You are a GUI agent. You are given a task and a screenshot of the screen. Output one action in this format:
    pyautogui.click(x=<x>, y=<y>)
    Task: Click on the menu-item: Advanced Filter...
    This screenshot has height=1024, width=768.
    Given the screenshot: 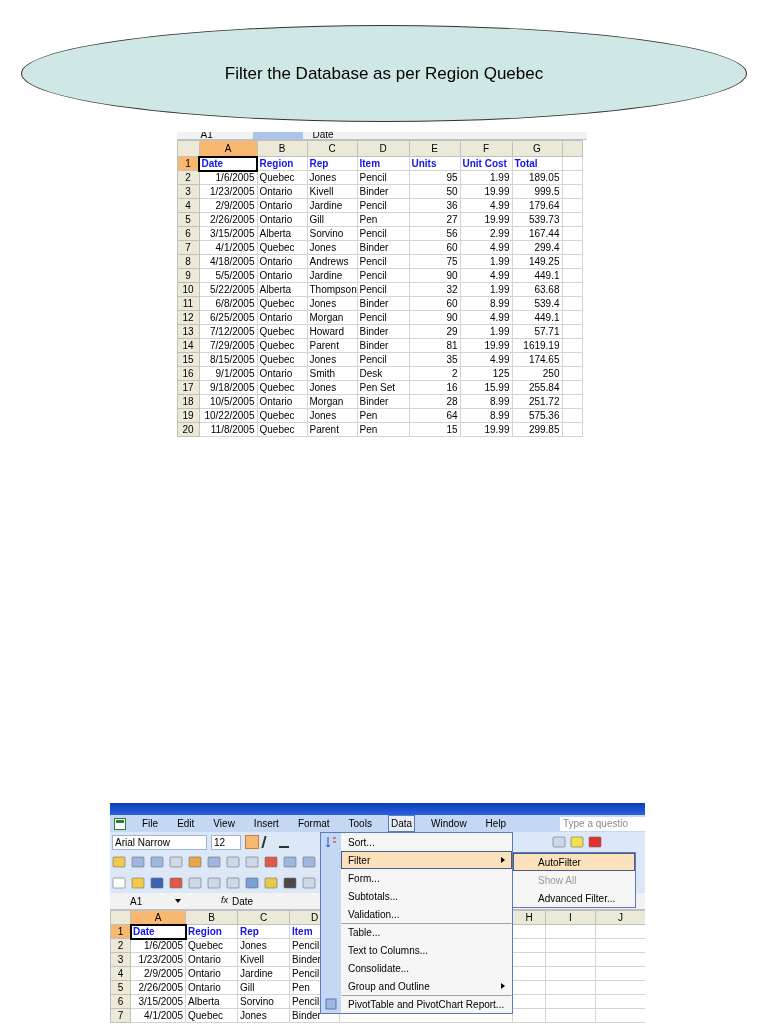 What is the action you would take?
    pyautogui.click(x=574, y=898)
    